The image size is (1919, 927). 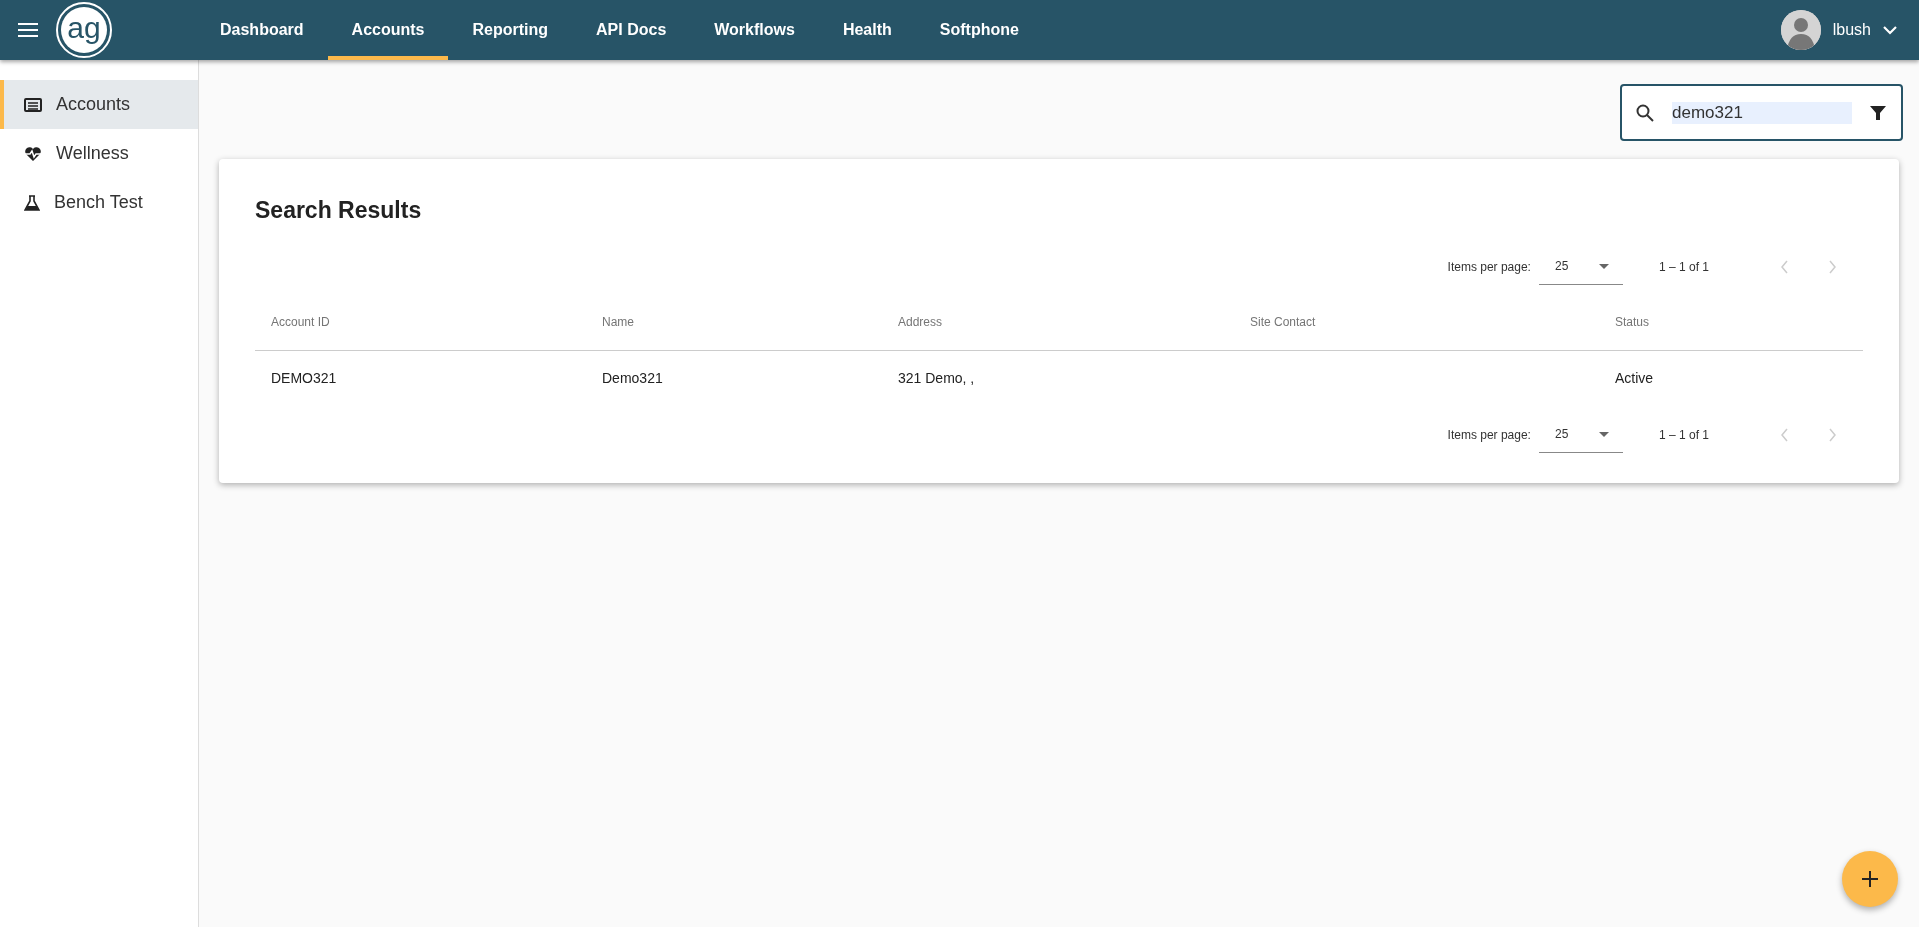 I want to click on table-row: DEMO321 Demo321 321 Demo, , Active, so click(x=1059, y=378).